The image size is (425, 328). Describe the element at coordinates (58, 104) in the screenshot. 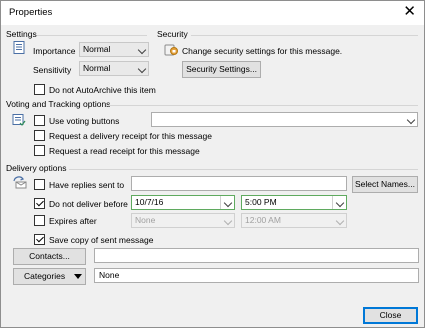

I see `voting-section-label: Voting and Tracking options` at that location.